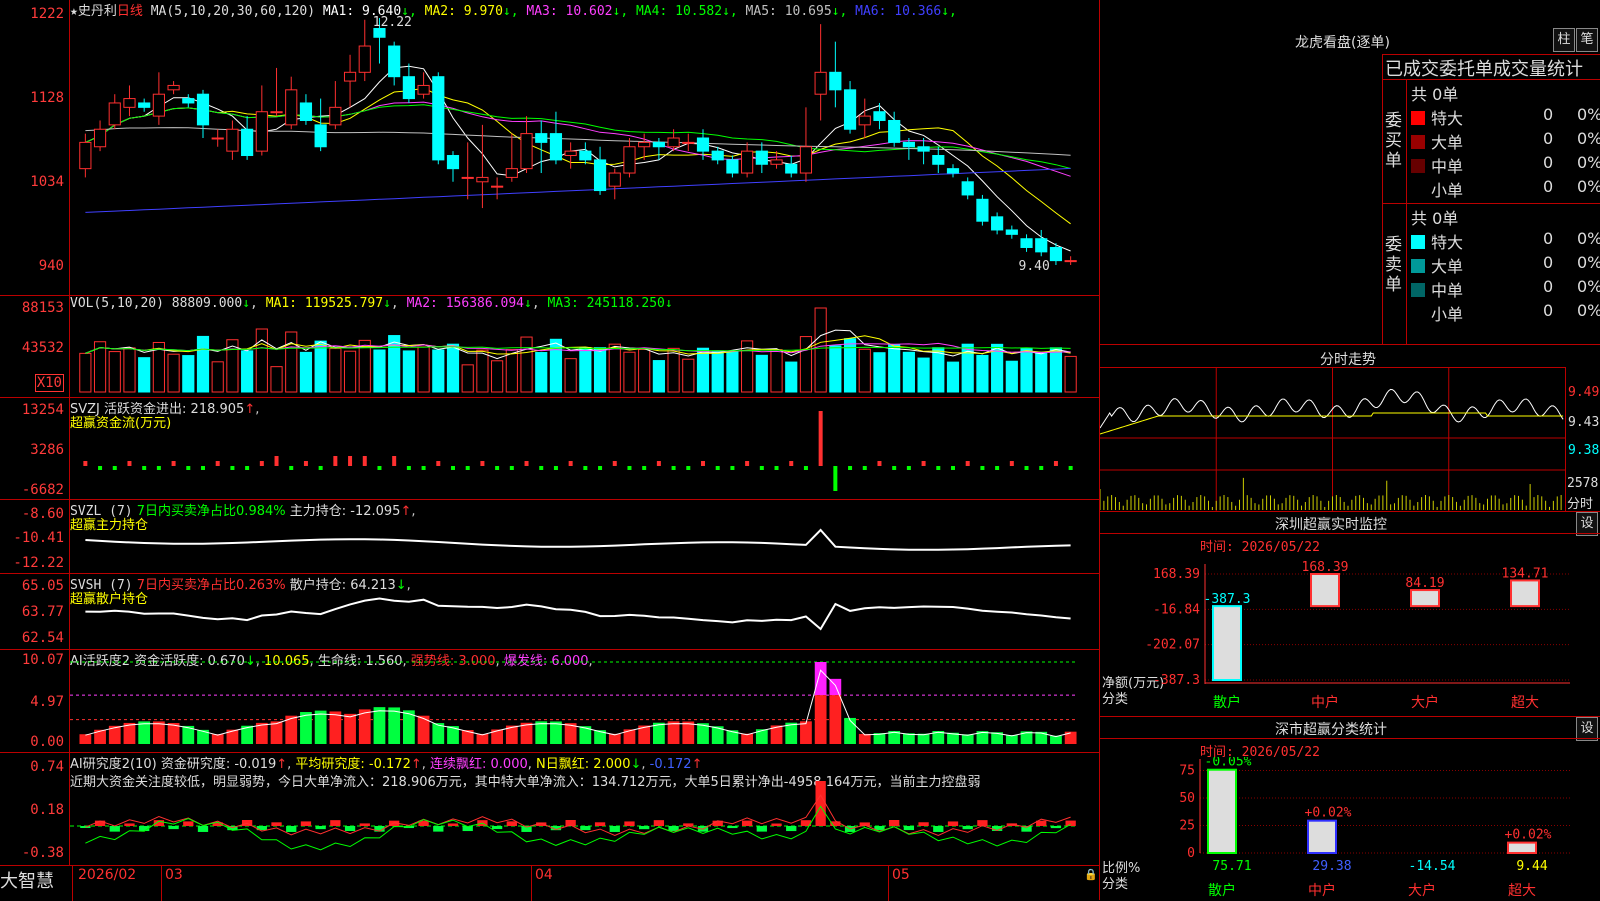 This screenshot has height=901, width=1600. I want to click on y-tick: -387.3, so click(1176, 680).